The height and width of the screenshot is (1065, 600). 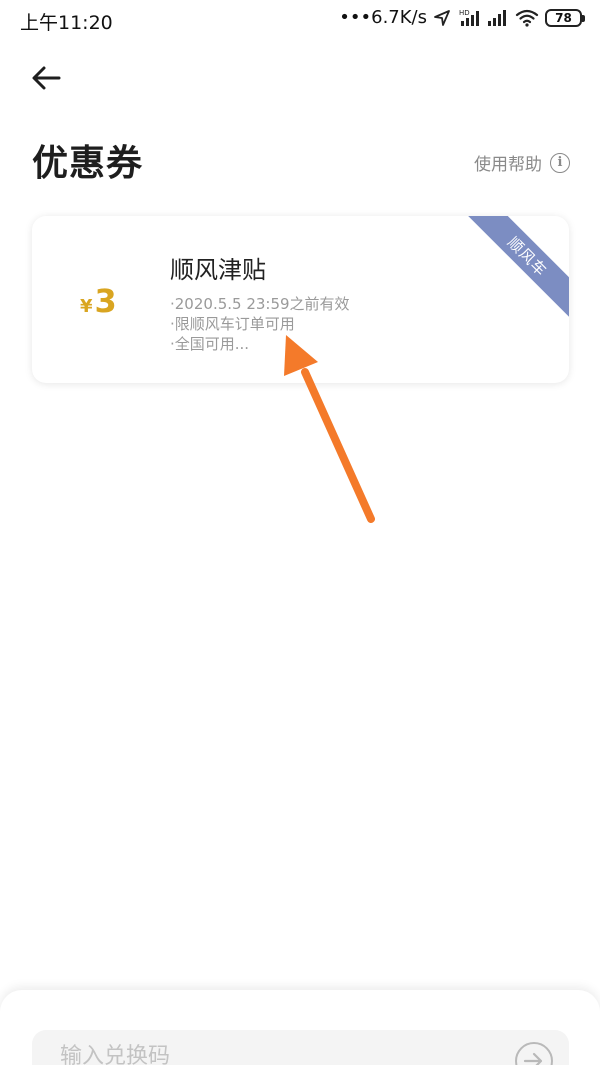 I want to click on coupon-amount: ¥ 3, so click(x=98, y=301).